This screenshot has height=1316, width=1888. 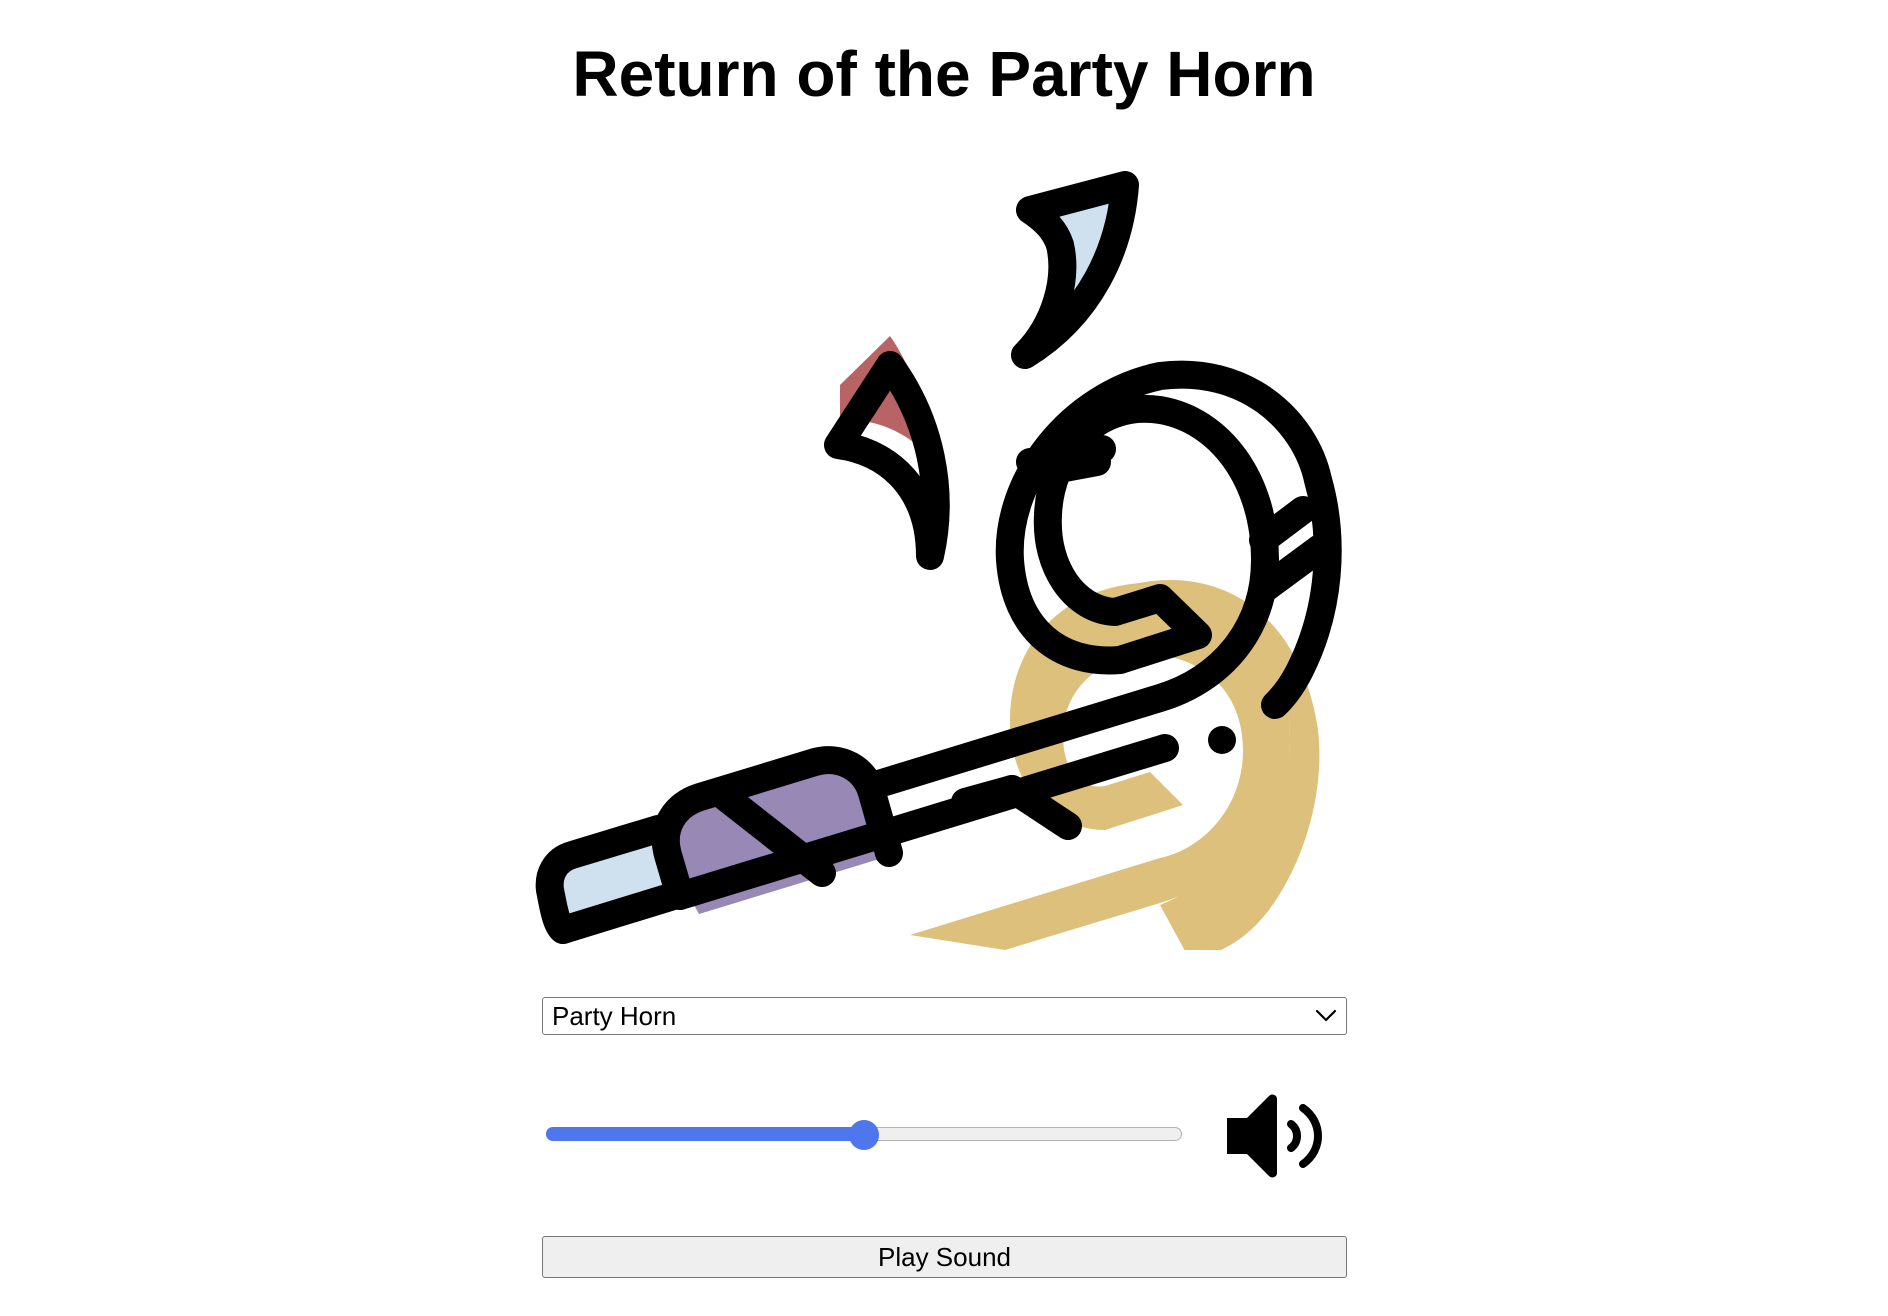 What do you see at coordinates (1326, 1016) in the screenshot?
I see `chevron-down-icon` at bounding box center [1326, 1016].